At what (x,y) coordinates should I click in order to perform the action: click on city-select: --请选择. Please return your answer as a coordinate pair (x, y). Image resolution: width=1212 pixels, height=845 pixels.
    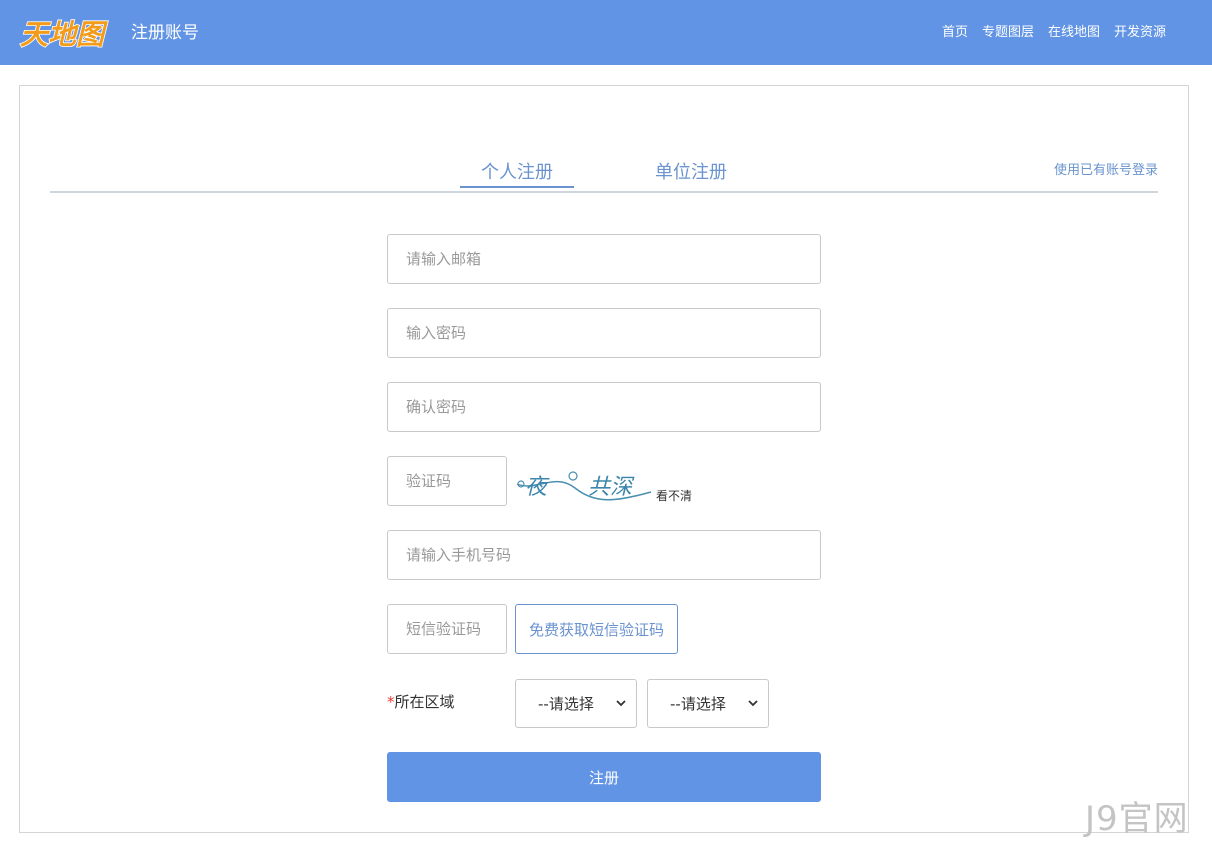
    Looking at the image, I should click on (708, 703).